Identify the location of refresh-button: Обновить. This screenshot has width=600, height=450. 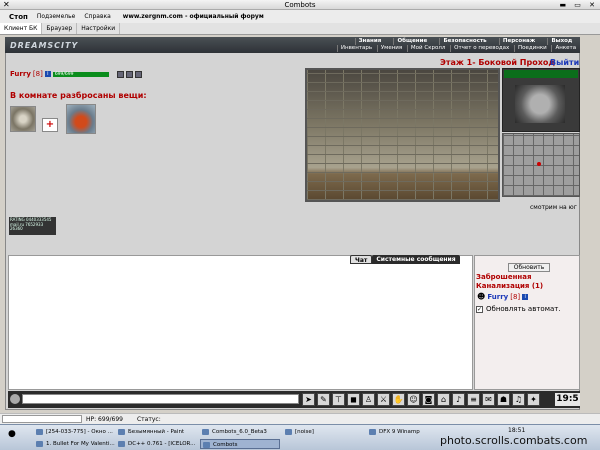
(529, 267).